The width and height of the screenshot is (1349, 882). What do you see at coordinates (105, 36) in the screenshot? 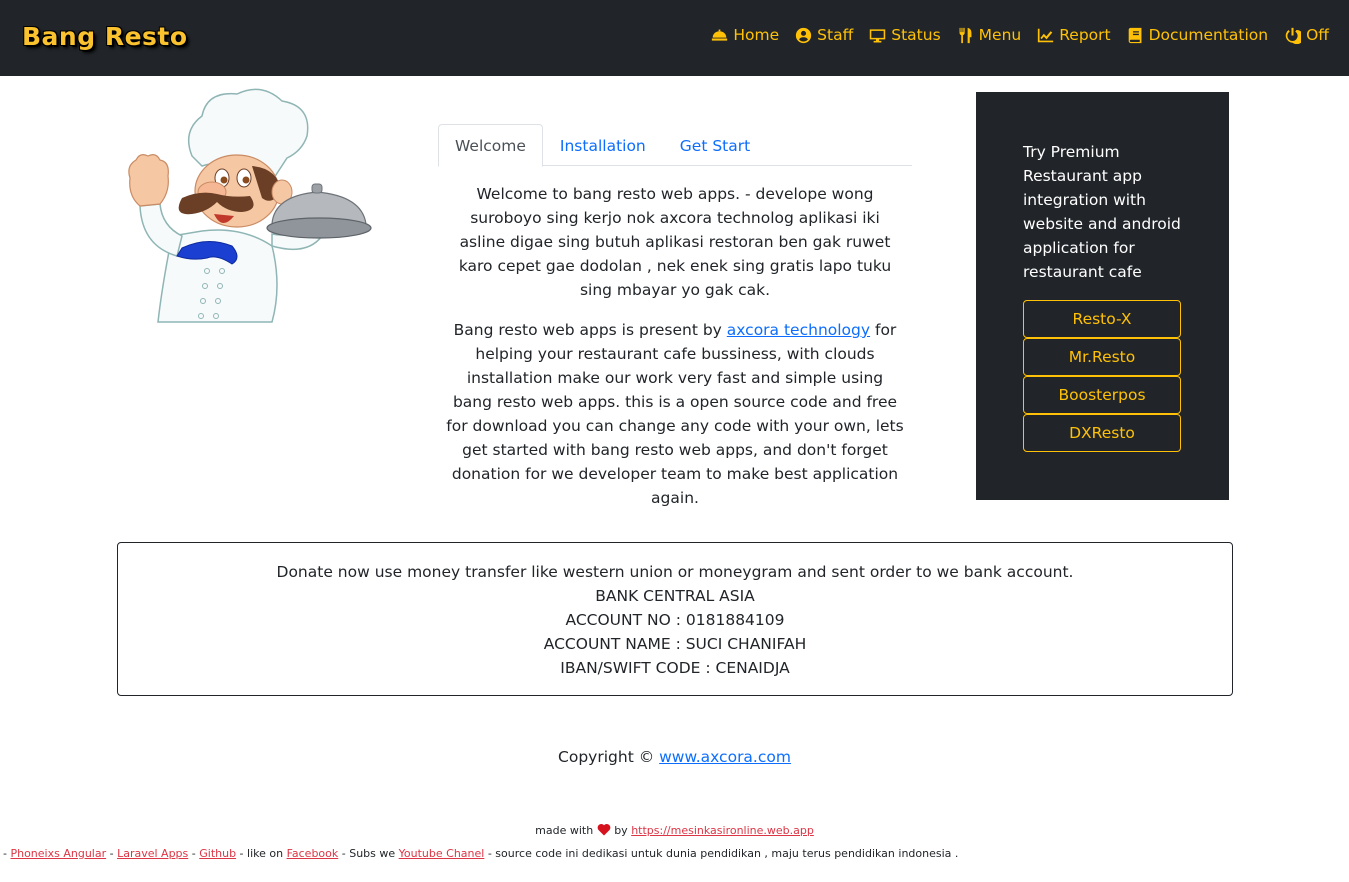
I see `brand-logo: Bang Resto` at bounding box center [105, 36].